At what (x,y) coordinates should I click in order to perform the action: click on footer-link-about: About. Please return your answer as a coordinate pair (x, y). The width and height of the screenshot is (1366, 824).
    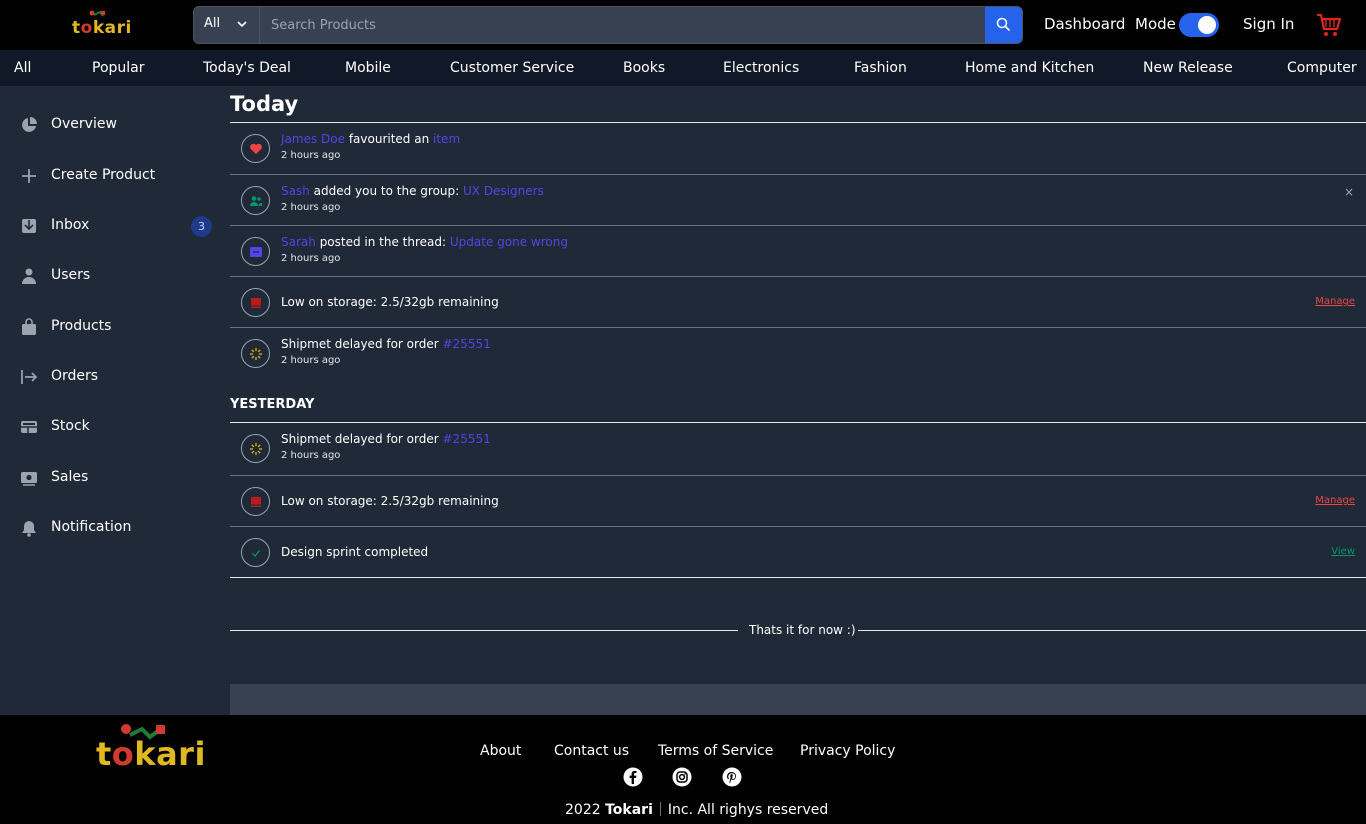
    Looking at the image, I should click on (500, 751).